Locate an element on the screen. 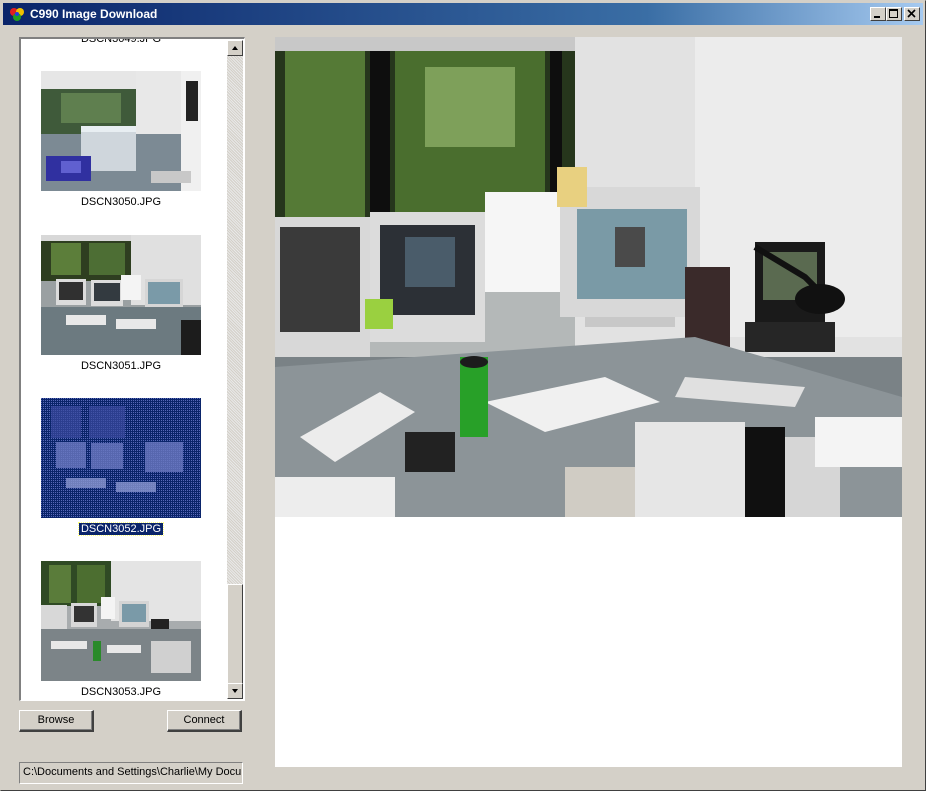 The height and width of the screenshot is (791, 926). thumbnail-item: DSCN3053.JPG is located at coordinates (123, 629).